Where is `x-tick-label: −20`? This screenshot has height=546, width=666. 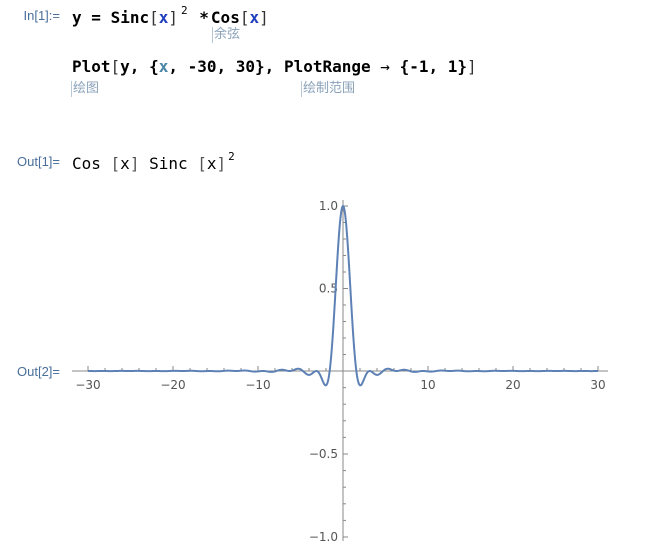
x-tick-label: −20 is located at coordinates (172, 385).